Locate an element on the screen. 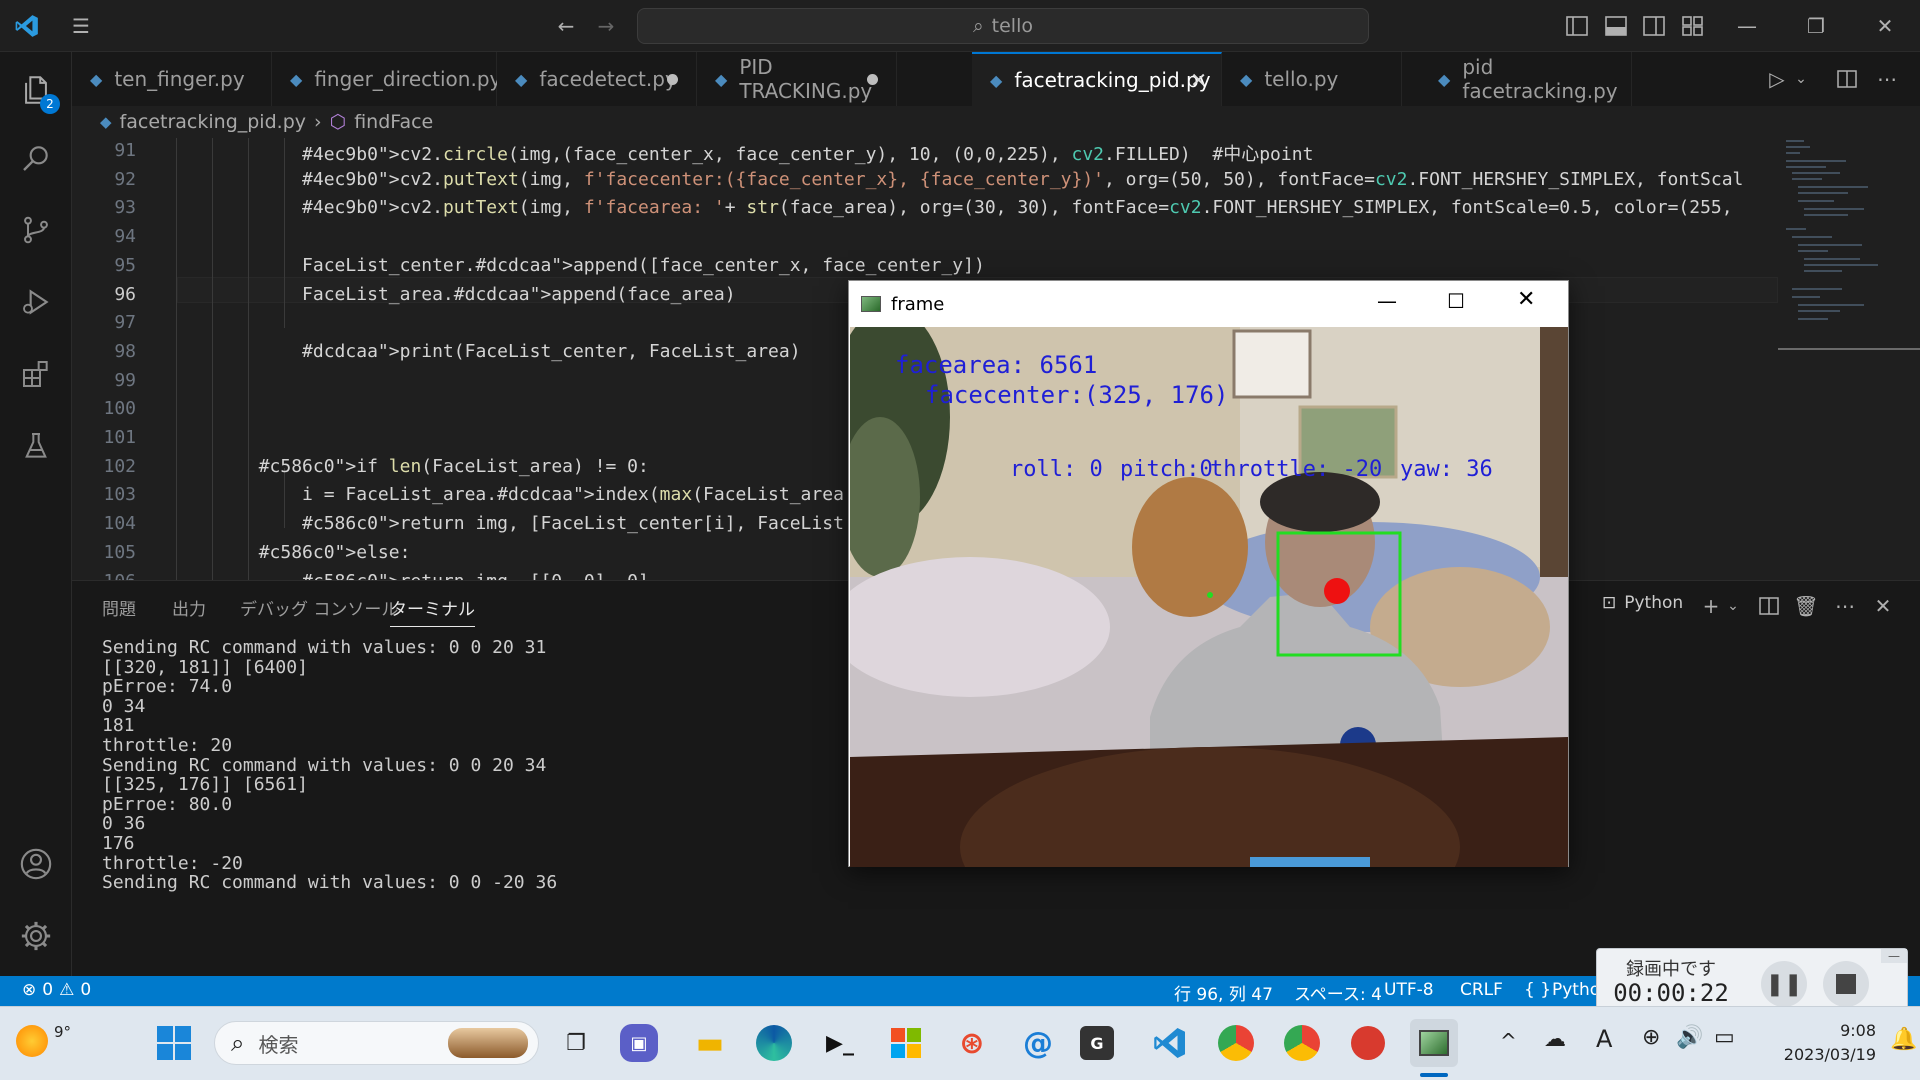 This screenshot has height=1080, width=1920. onedrive-cloud-icon: ☁ is located at coordinates (1555, 1039).